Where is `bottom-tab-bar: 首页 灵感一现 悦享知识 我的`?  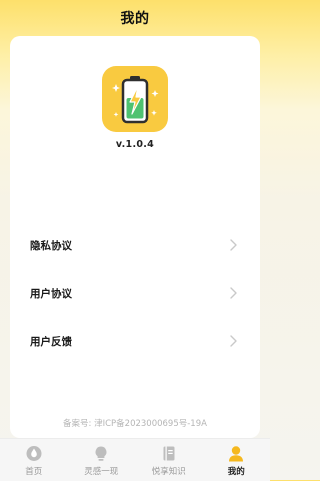
bottom-tab-bar: 首页 灵感一现 悦享知识 我的 is located at coordinates (135, 459).